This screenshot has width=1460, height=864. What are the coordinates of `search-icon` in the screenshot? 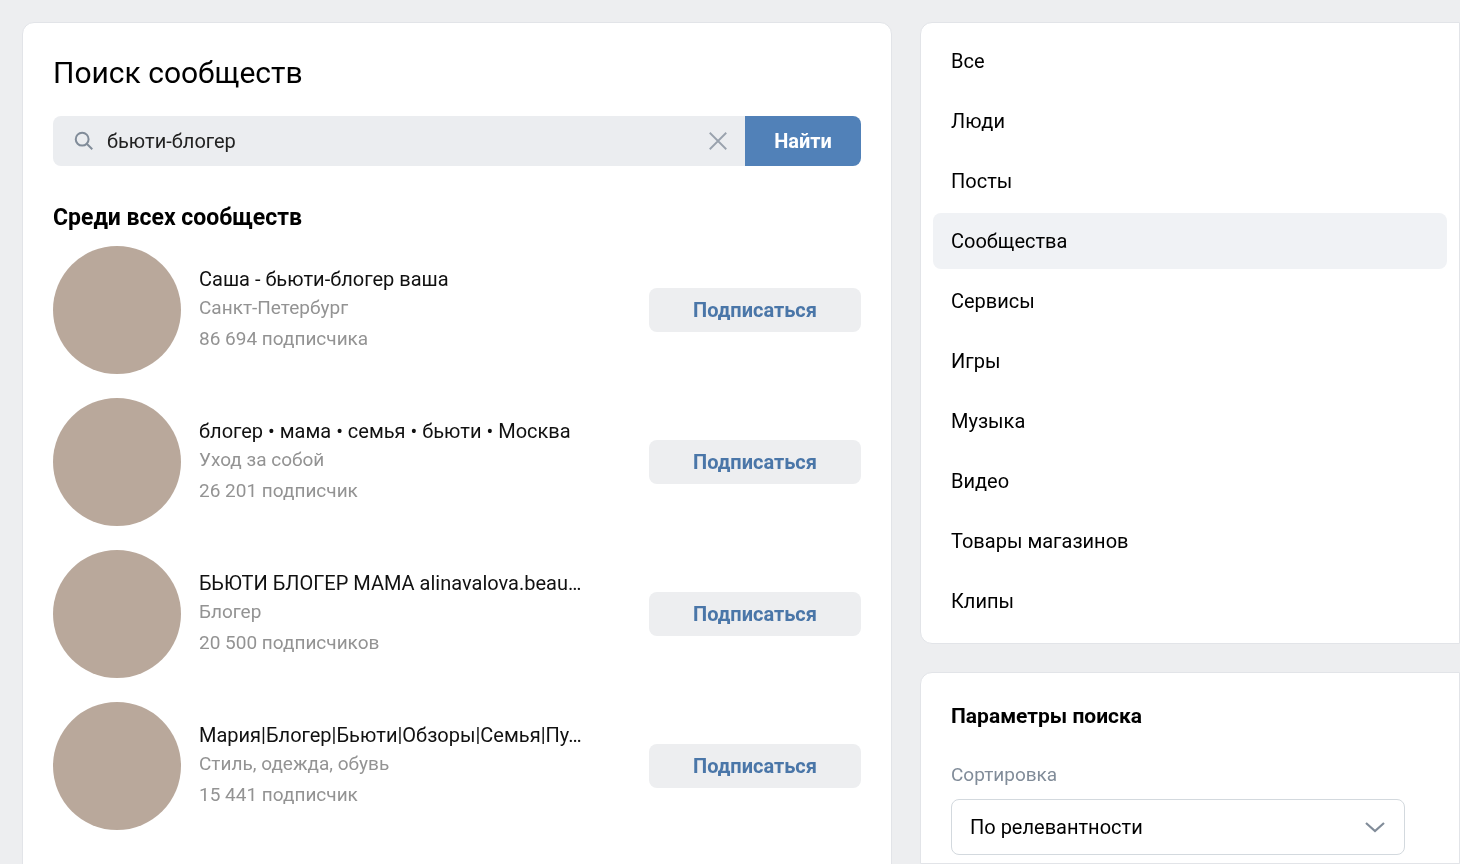 It's located at (84, 141).